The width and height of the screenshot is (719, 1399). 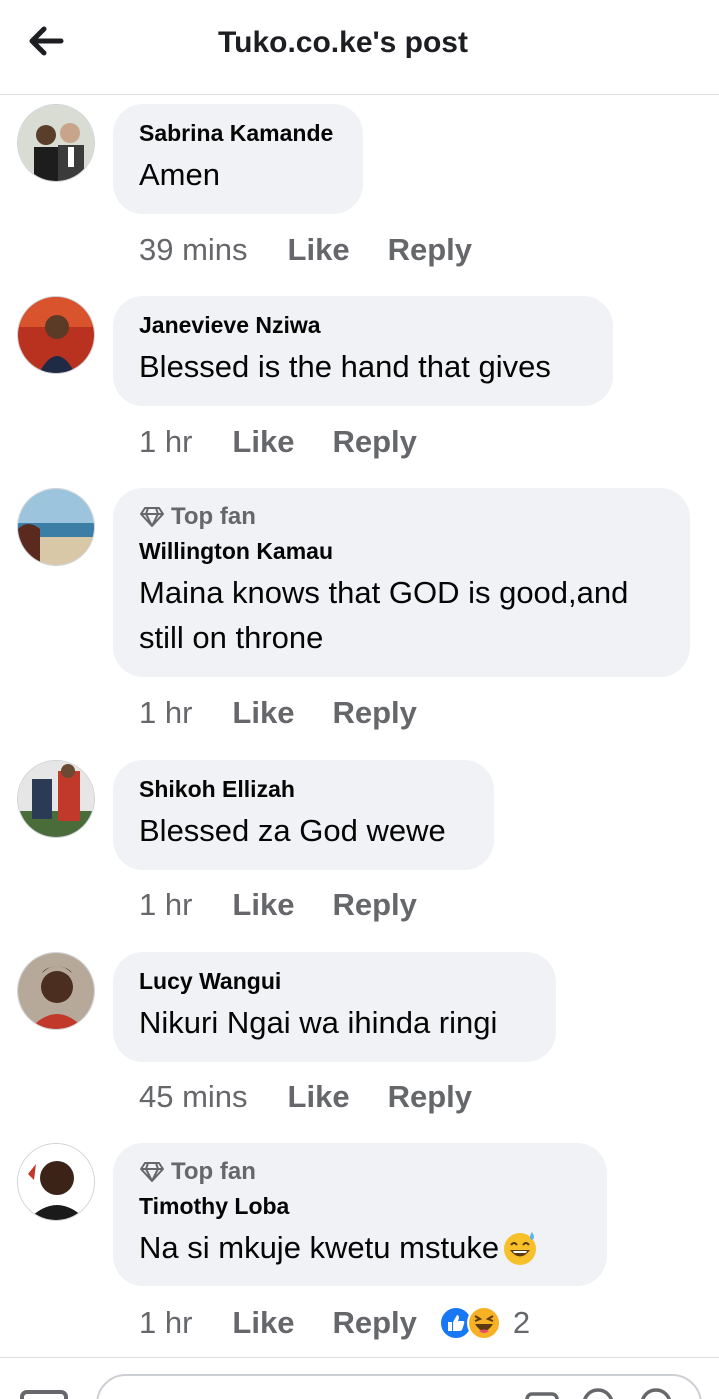 I want to click on comment-text-line: Maina knows that GOD is good,and, so click(x=384, y=592).